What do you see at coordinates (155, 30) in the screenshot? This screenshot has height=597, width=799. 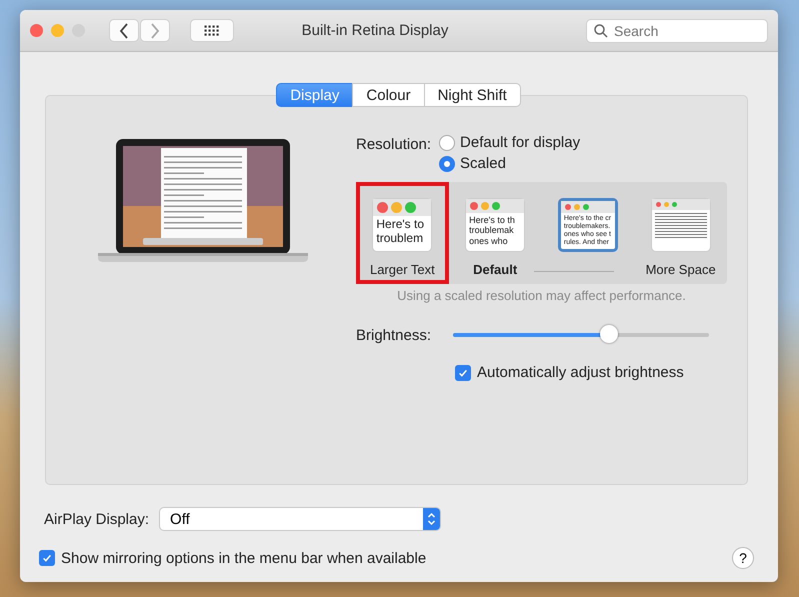 I see `chevron-right-icon` at bounding box center [155, 30].